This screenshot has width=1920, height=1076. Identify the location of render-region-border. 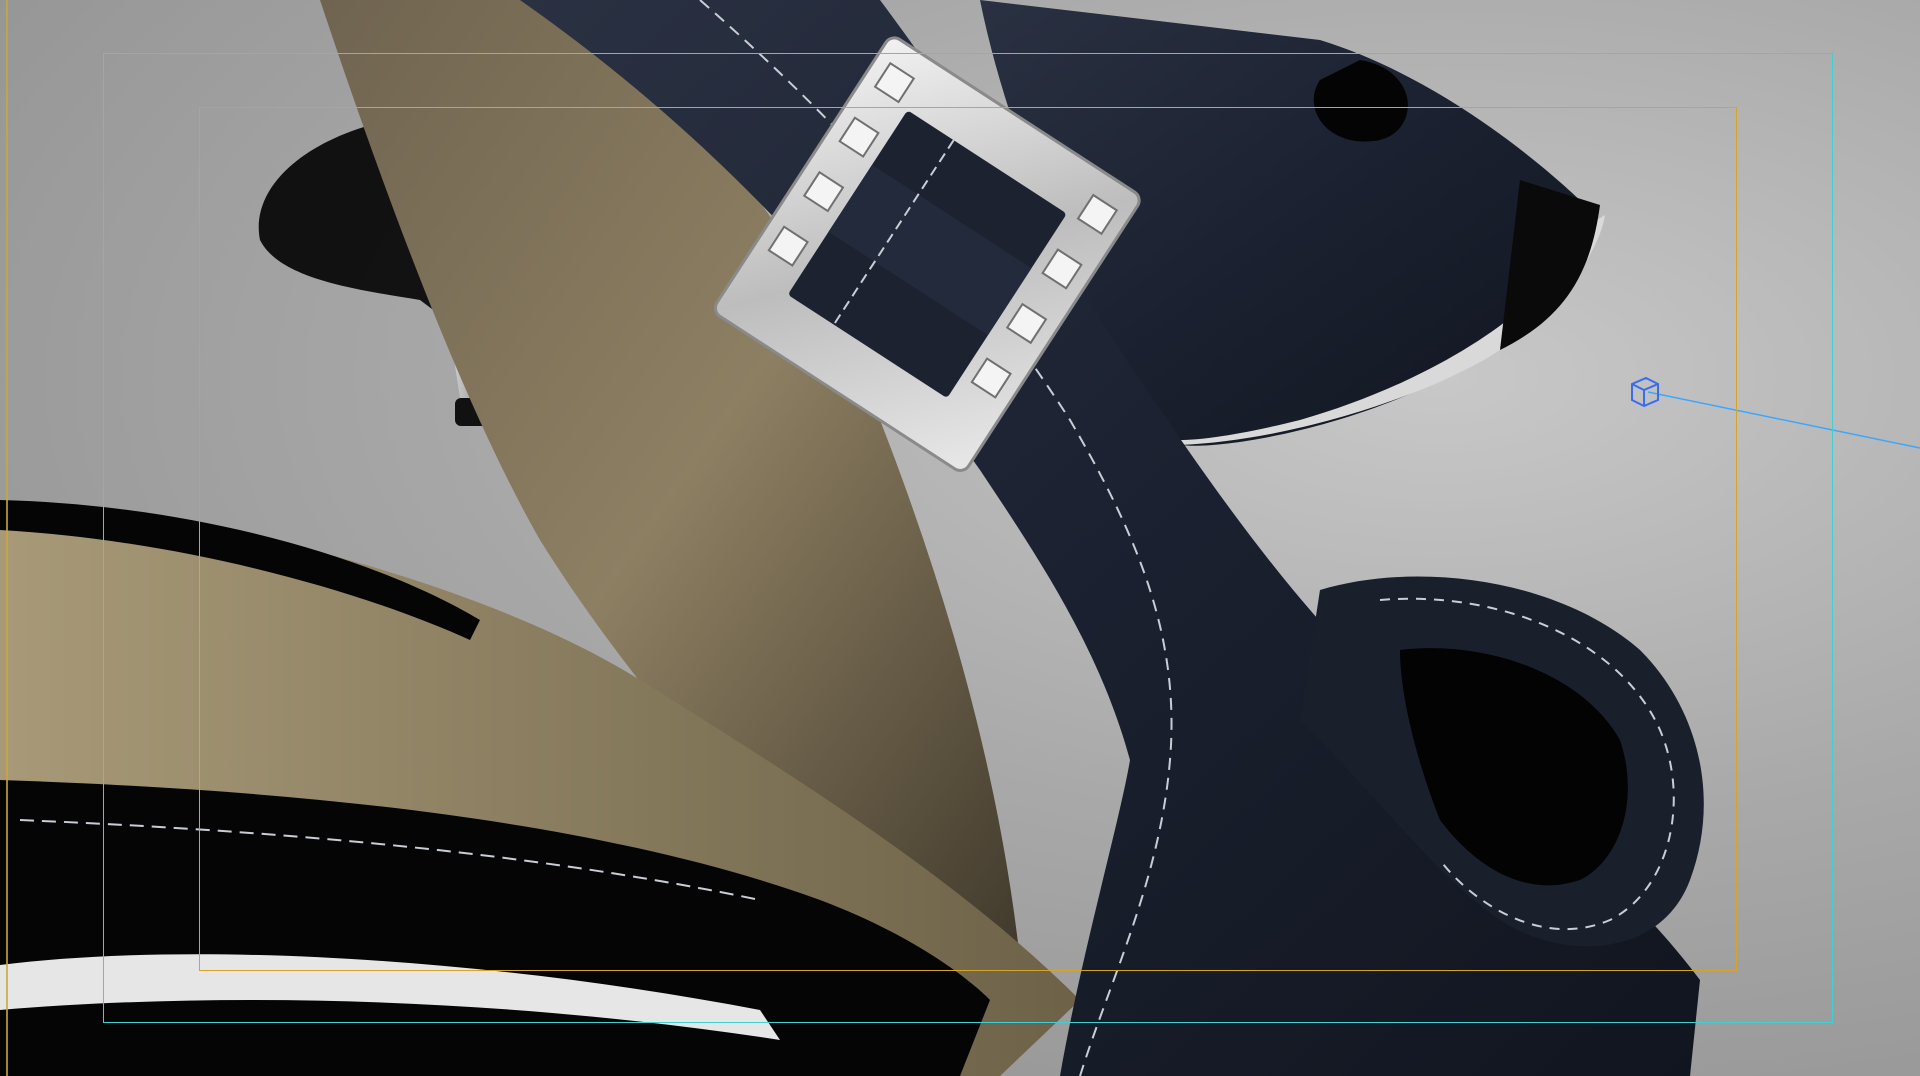
(7, 538).